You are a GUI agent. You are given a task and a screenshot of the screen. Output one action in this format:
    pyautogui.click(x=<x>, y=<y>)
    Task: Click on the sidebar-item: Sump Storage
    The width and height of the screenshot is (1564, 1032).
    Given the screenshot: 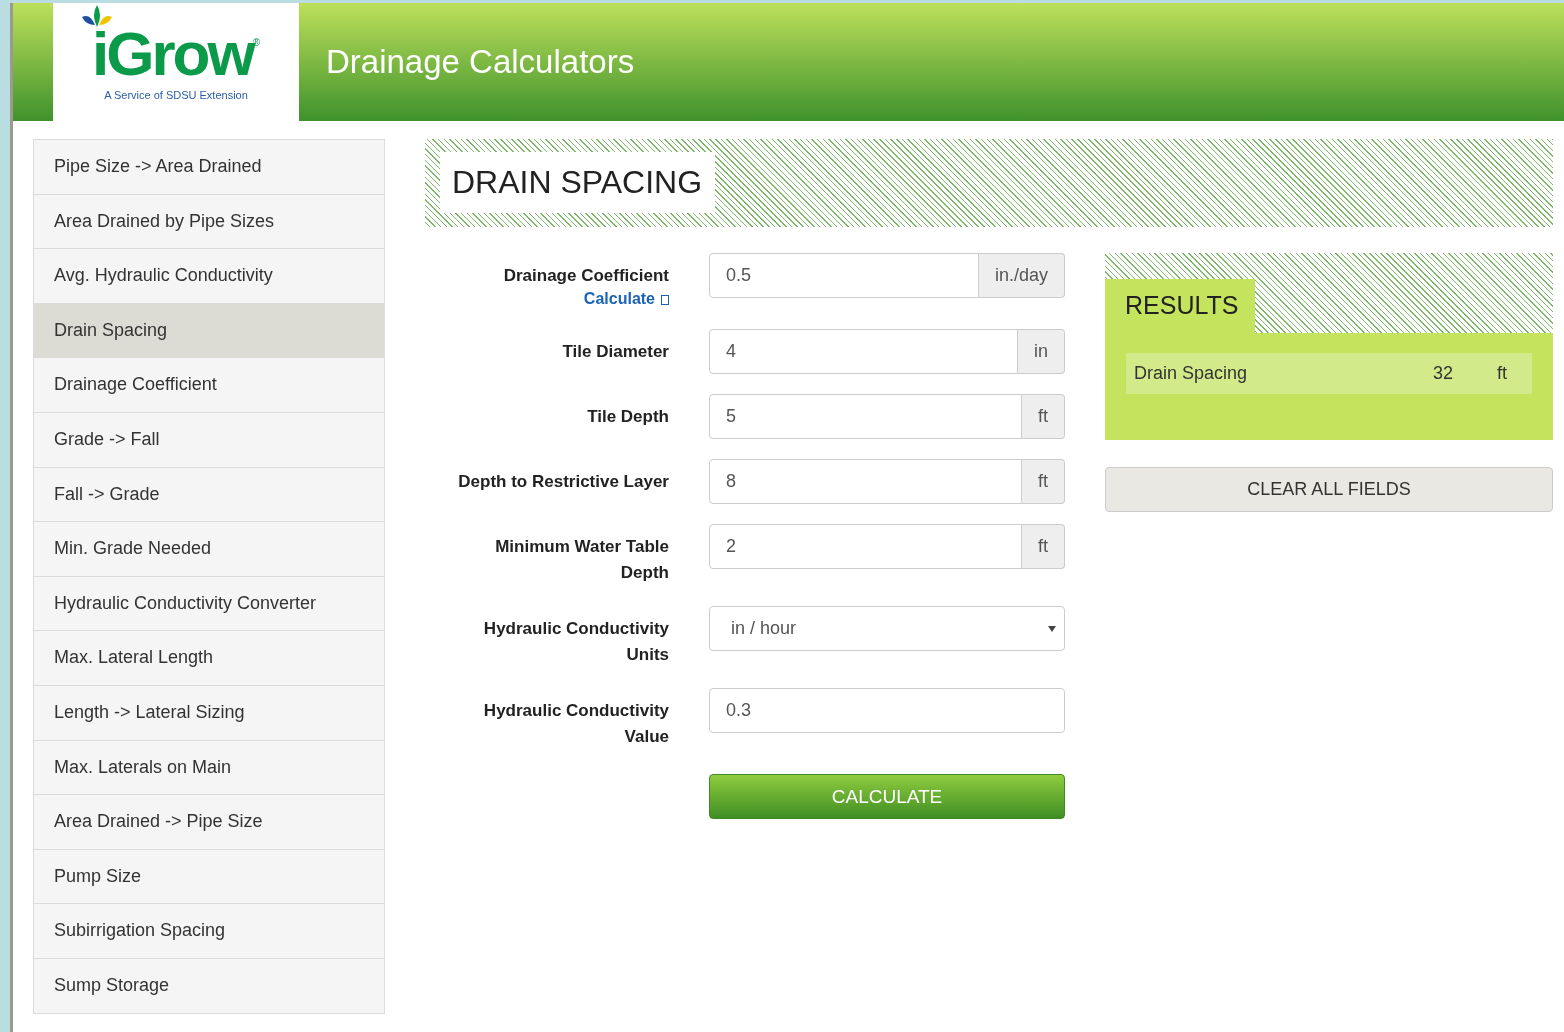 What is the action you would take?
    pyautogui.click(x=209, y=985)
    